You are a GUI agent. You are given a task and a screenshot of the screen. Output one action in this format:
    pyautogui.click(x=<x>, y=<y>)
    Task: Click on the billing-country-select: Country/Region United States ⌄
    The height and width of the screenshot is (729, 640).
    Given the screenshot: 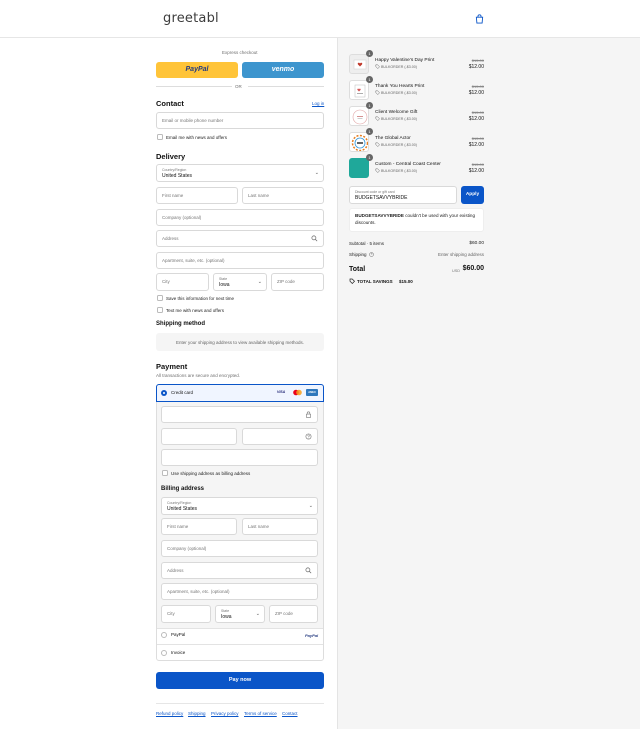 What is the action you would take?
    pyautogui.click(x=239, y=506)
    